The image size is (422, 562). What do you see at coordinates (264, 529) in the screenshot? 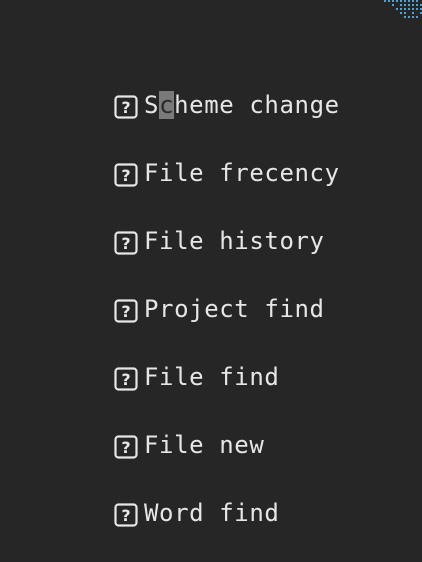
I see `menu-item-word-find: ? Word find` at bounding box center [264, 529].